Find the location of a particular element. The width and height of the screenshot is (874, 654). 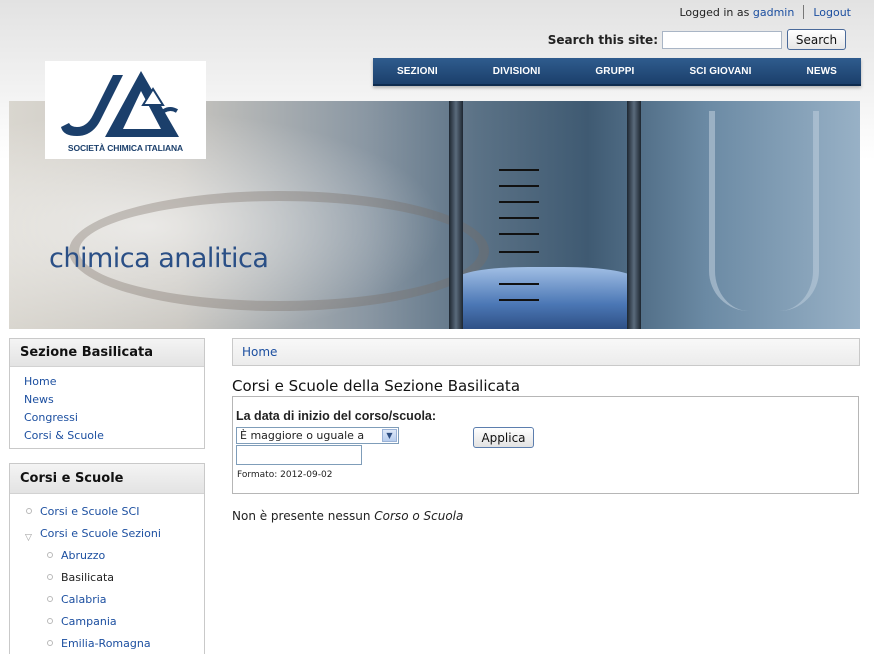

region-item: Emilia-Romagna is located at coordinates (107, 643).